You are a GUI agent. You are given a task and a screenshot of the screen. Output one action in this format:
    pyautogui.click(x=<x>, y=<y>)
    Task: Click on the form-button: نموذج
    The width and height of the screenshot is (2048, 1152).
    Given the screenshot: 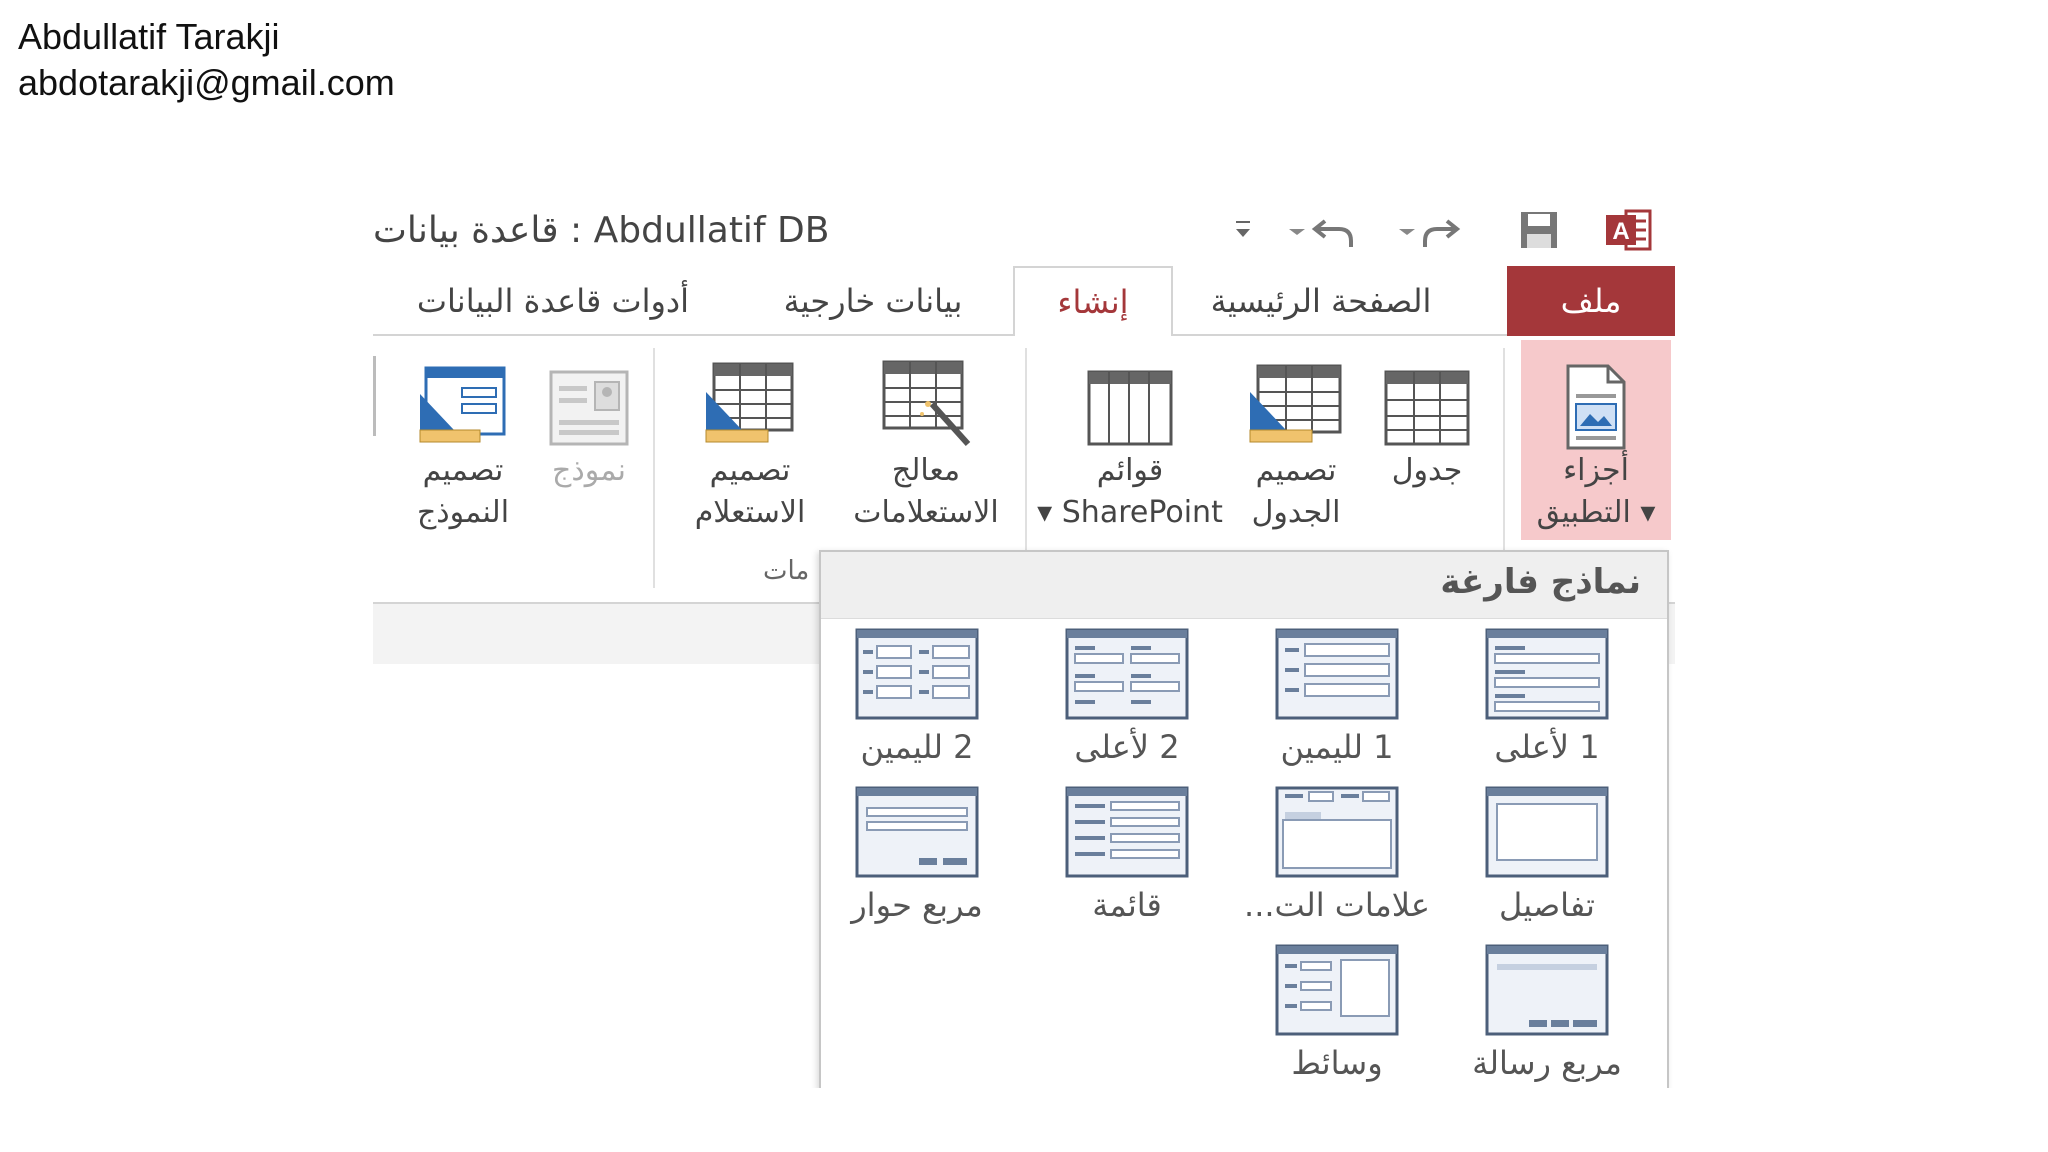 What is the action you would take?
    pyautogui.click(x=589, y=440)
    